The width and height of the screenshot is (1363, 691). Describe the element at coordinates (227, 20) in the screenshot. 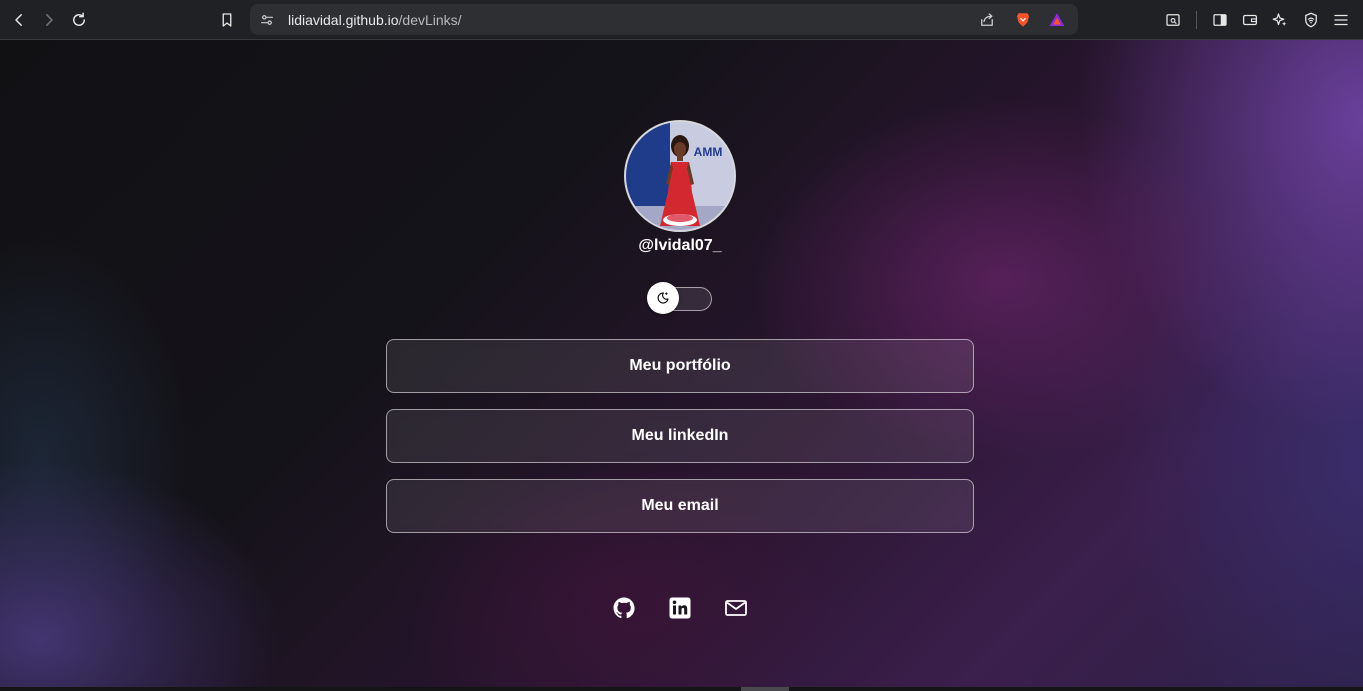

I see `bookmark-icon` at that location.